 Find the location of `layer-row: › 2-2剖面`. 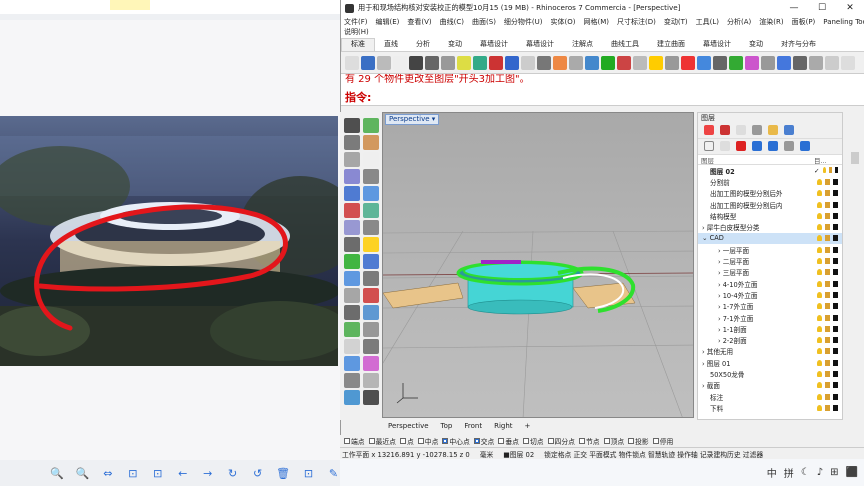

layer-row: › 2-2剖面 is located at coordinates (770, 339).